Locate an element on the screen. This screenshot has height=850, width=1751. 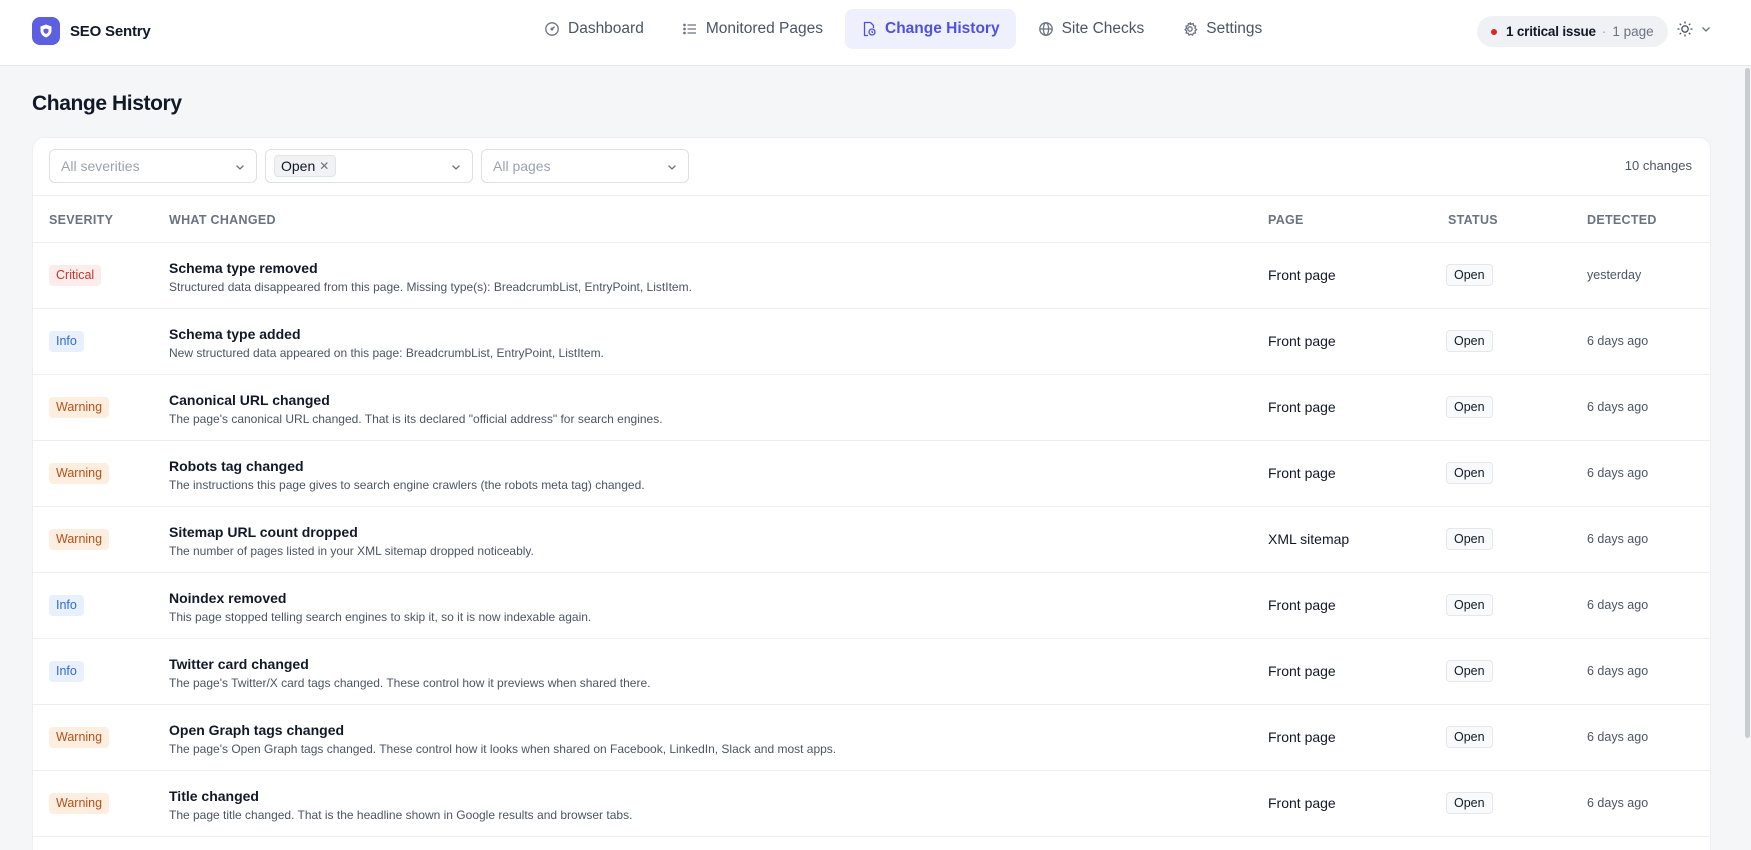
change-title: Sitemap URL count dropped is located at coordinates (263, 532).